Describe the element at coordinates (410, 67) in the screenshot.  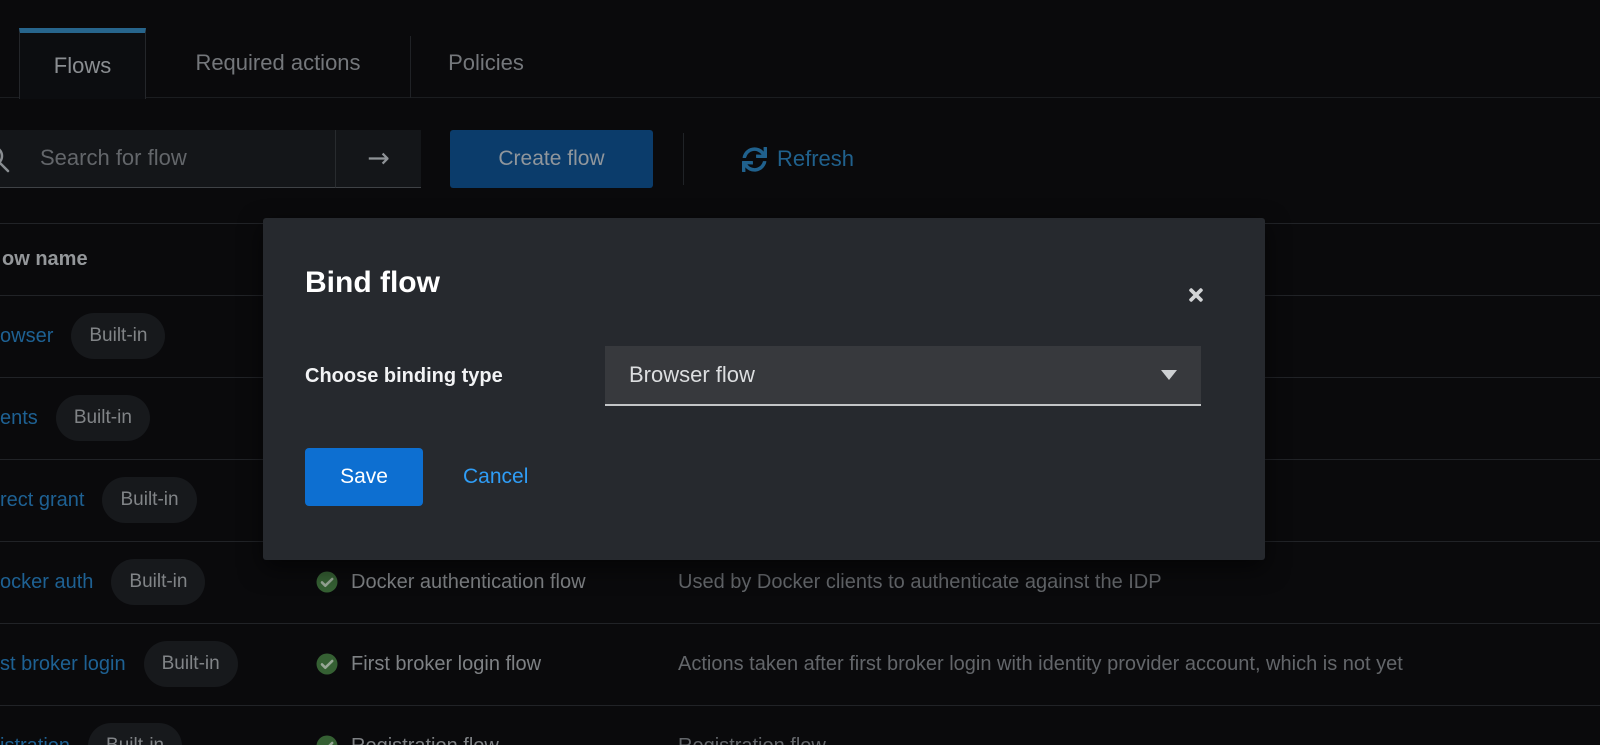
I see `tab-divider` at that location.